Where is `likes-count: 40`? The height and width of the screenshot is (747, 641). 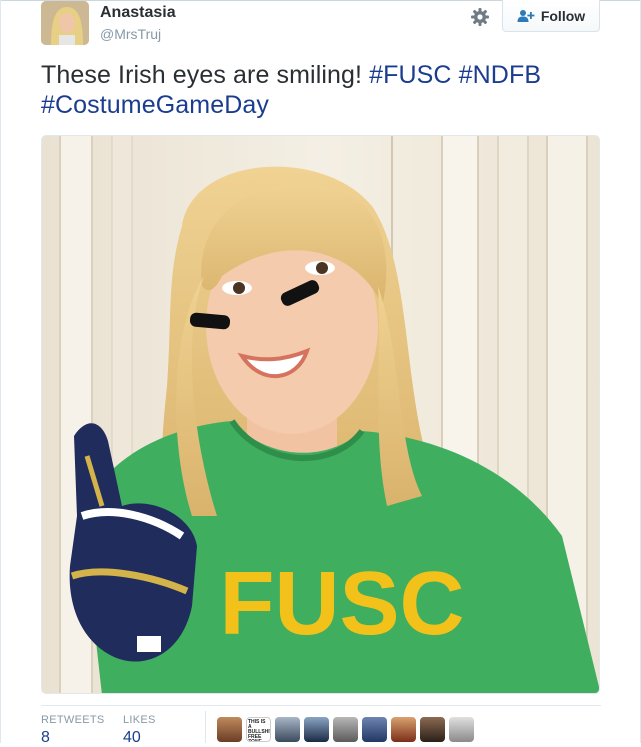
likes-count: 40 is located at coordinates (132, 738).